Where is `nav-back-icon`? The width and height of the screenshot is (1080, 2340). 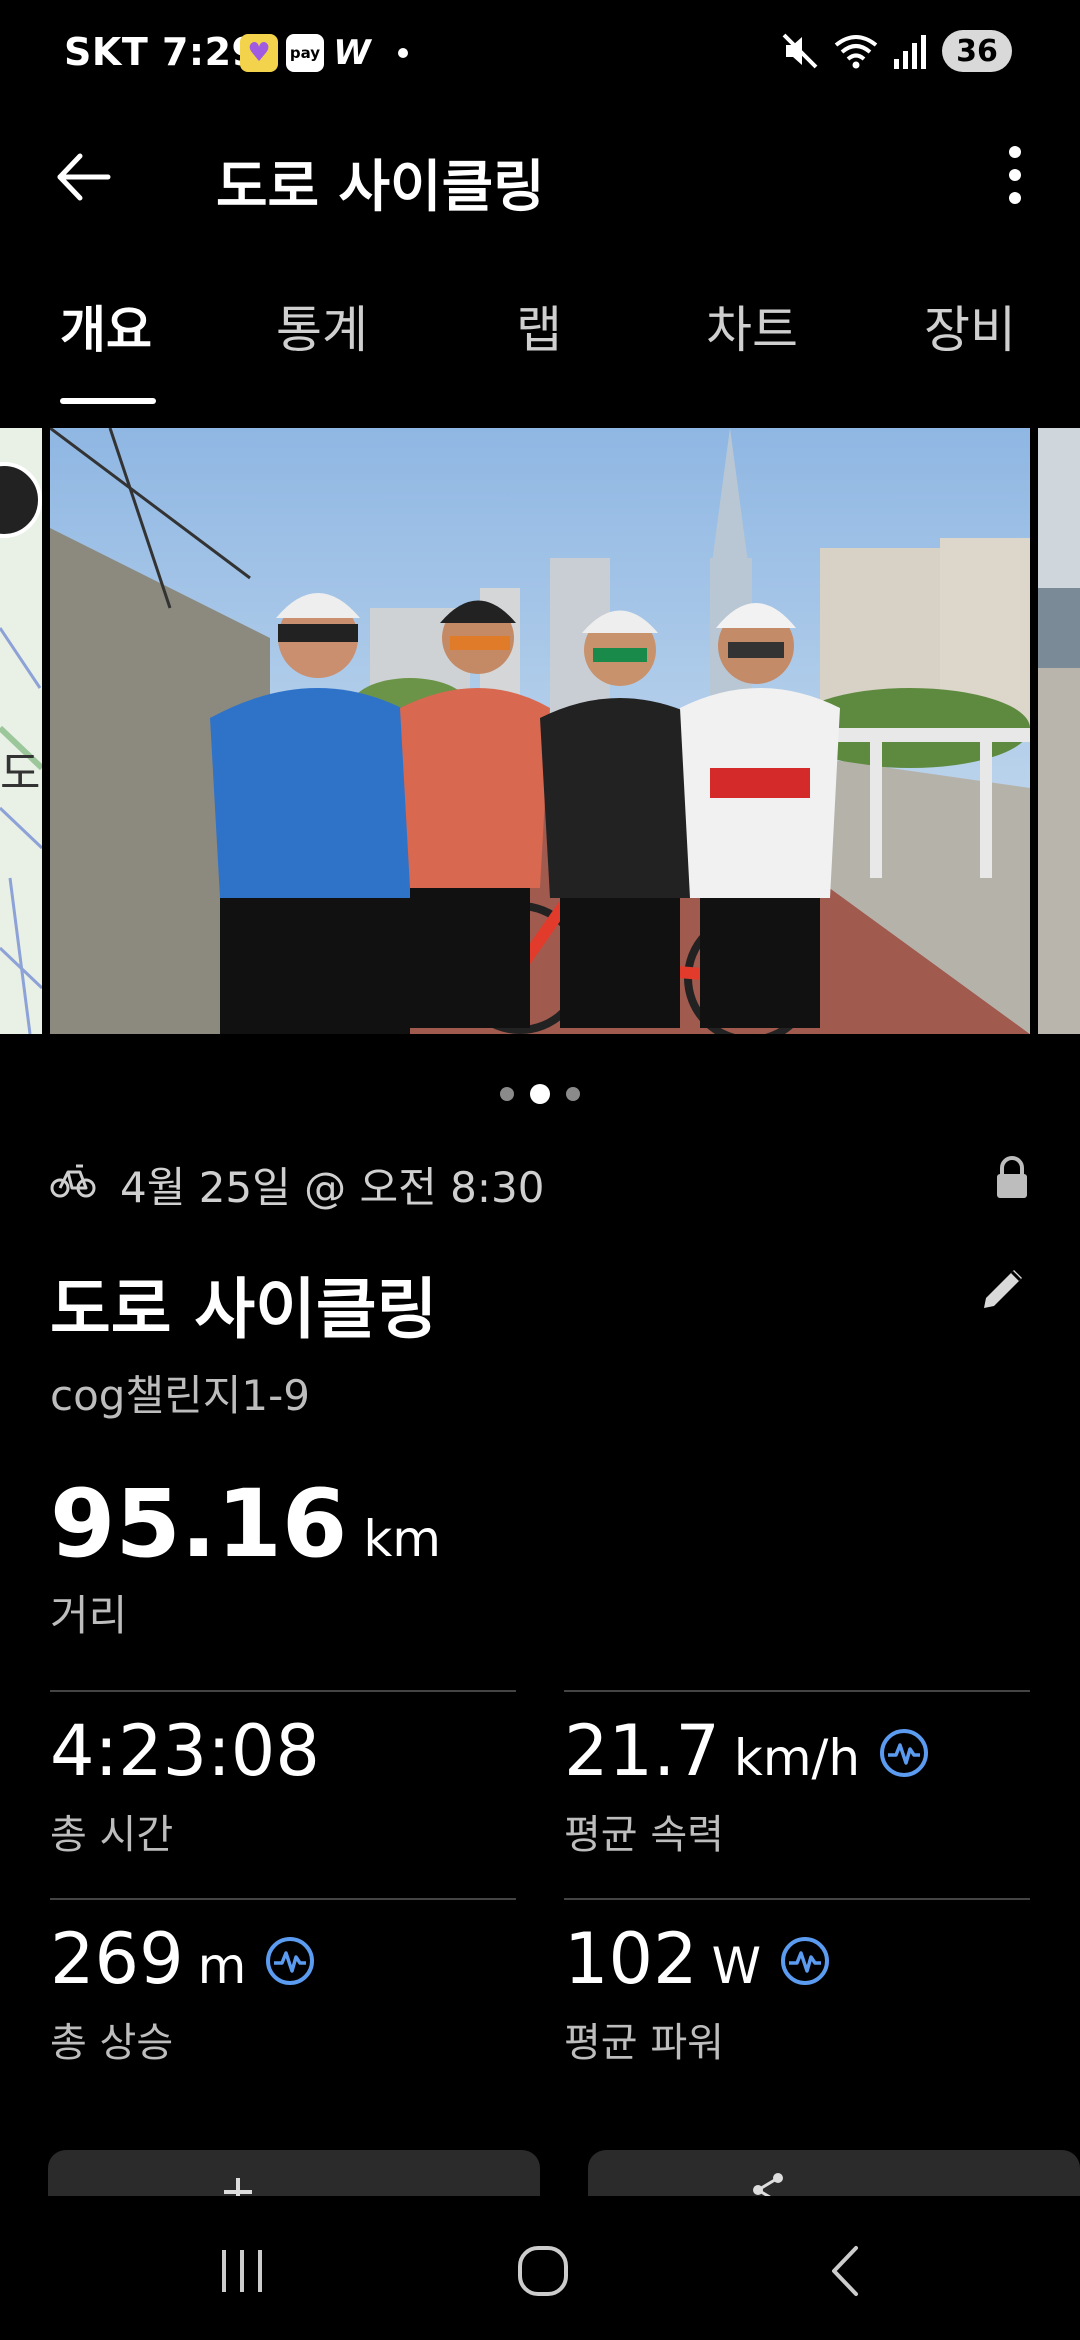
nav-back-icon is located at coordinates (846, 2271).